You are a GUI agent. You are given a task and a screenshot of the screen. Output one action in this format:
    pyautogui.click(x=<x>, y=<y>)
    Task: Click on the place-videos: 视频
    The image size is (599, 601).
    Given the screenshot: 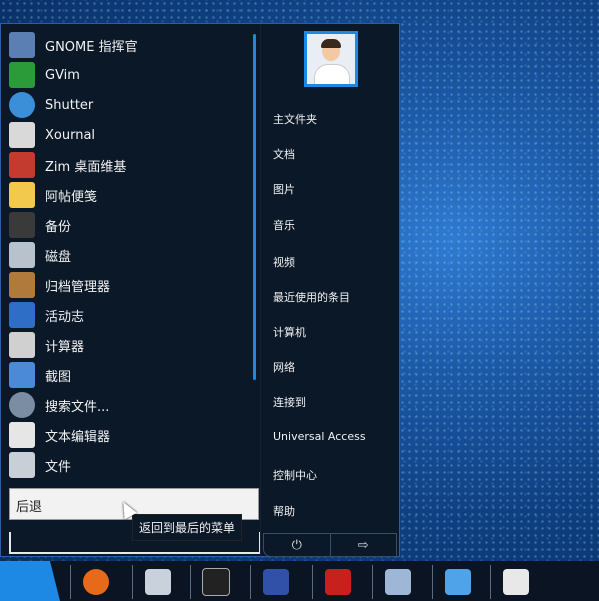 What is the action you would take?
    pyautogui.click(x=333, y=262)
    